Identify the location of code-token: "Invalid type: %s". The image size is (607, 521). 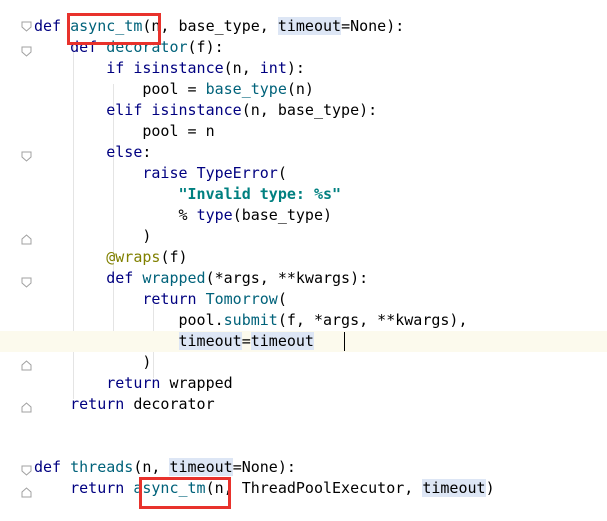
(260, 194).